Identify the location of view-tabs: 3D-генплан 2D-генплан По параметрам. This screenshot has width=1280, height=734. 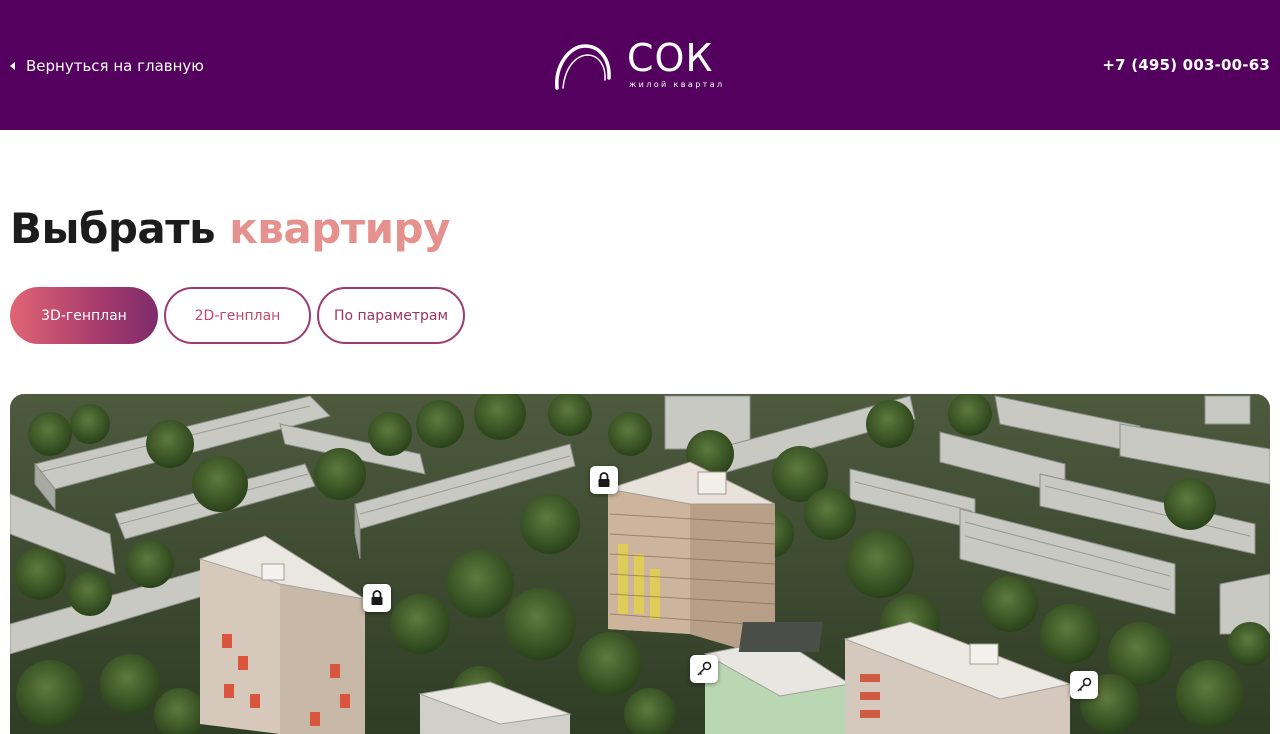
(237, 315).